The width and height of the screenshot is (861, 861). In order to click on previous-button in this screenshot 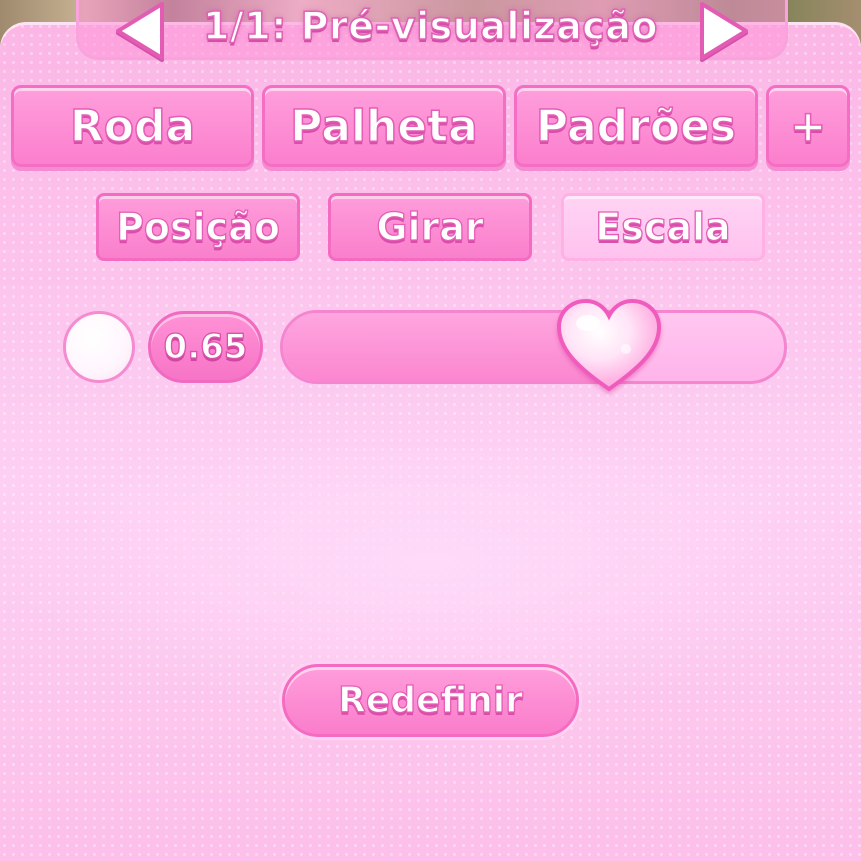, I will do `click(140, 33)`.